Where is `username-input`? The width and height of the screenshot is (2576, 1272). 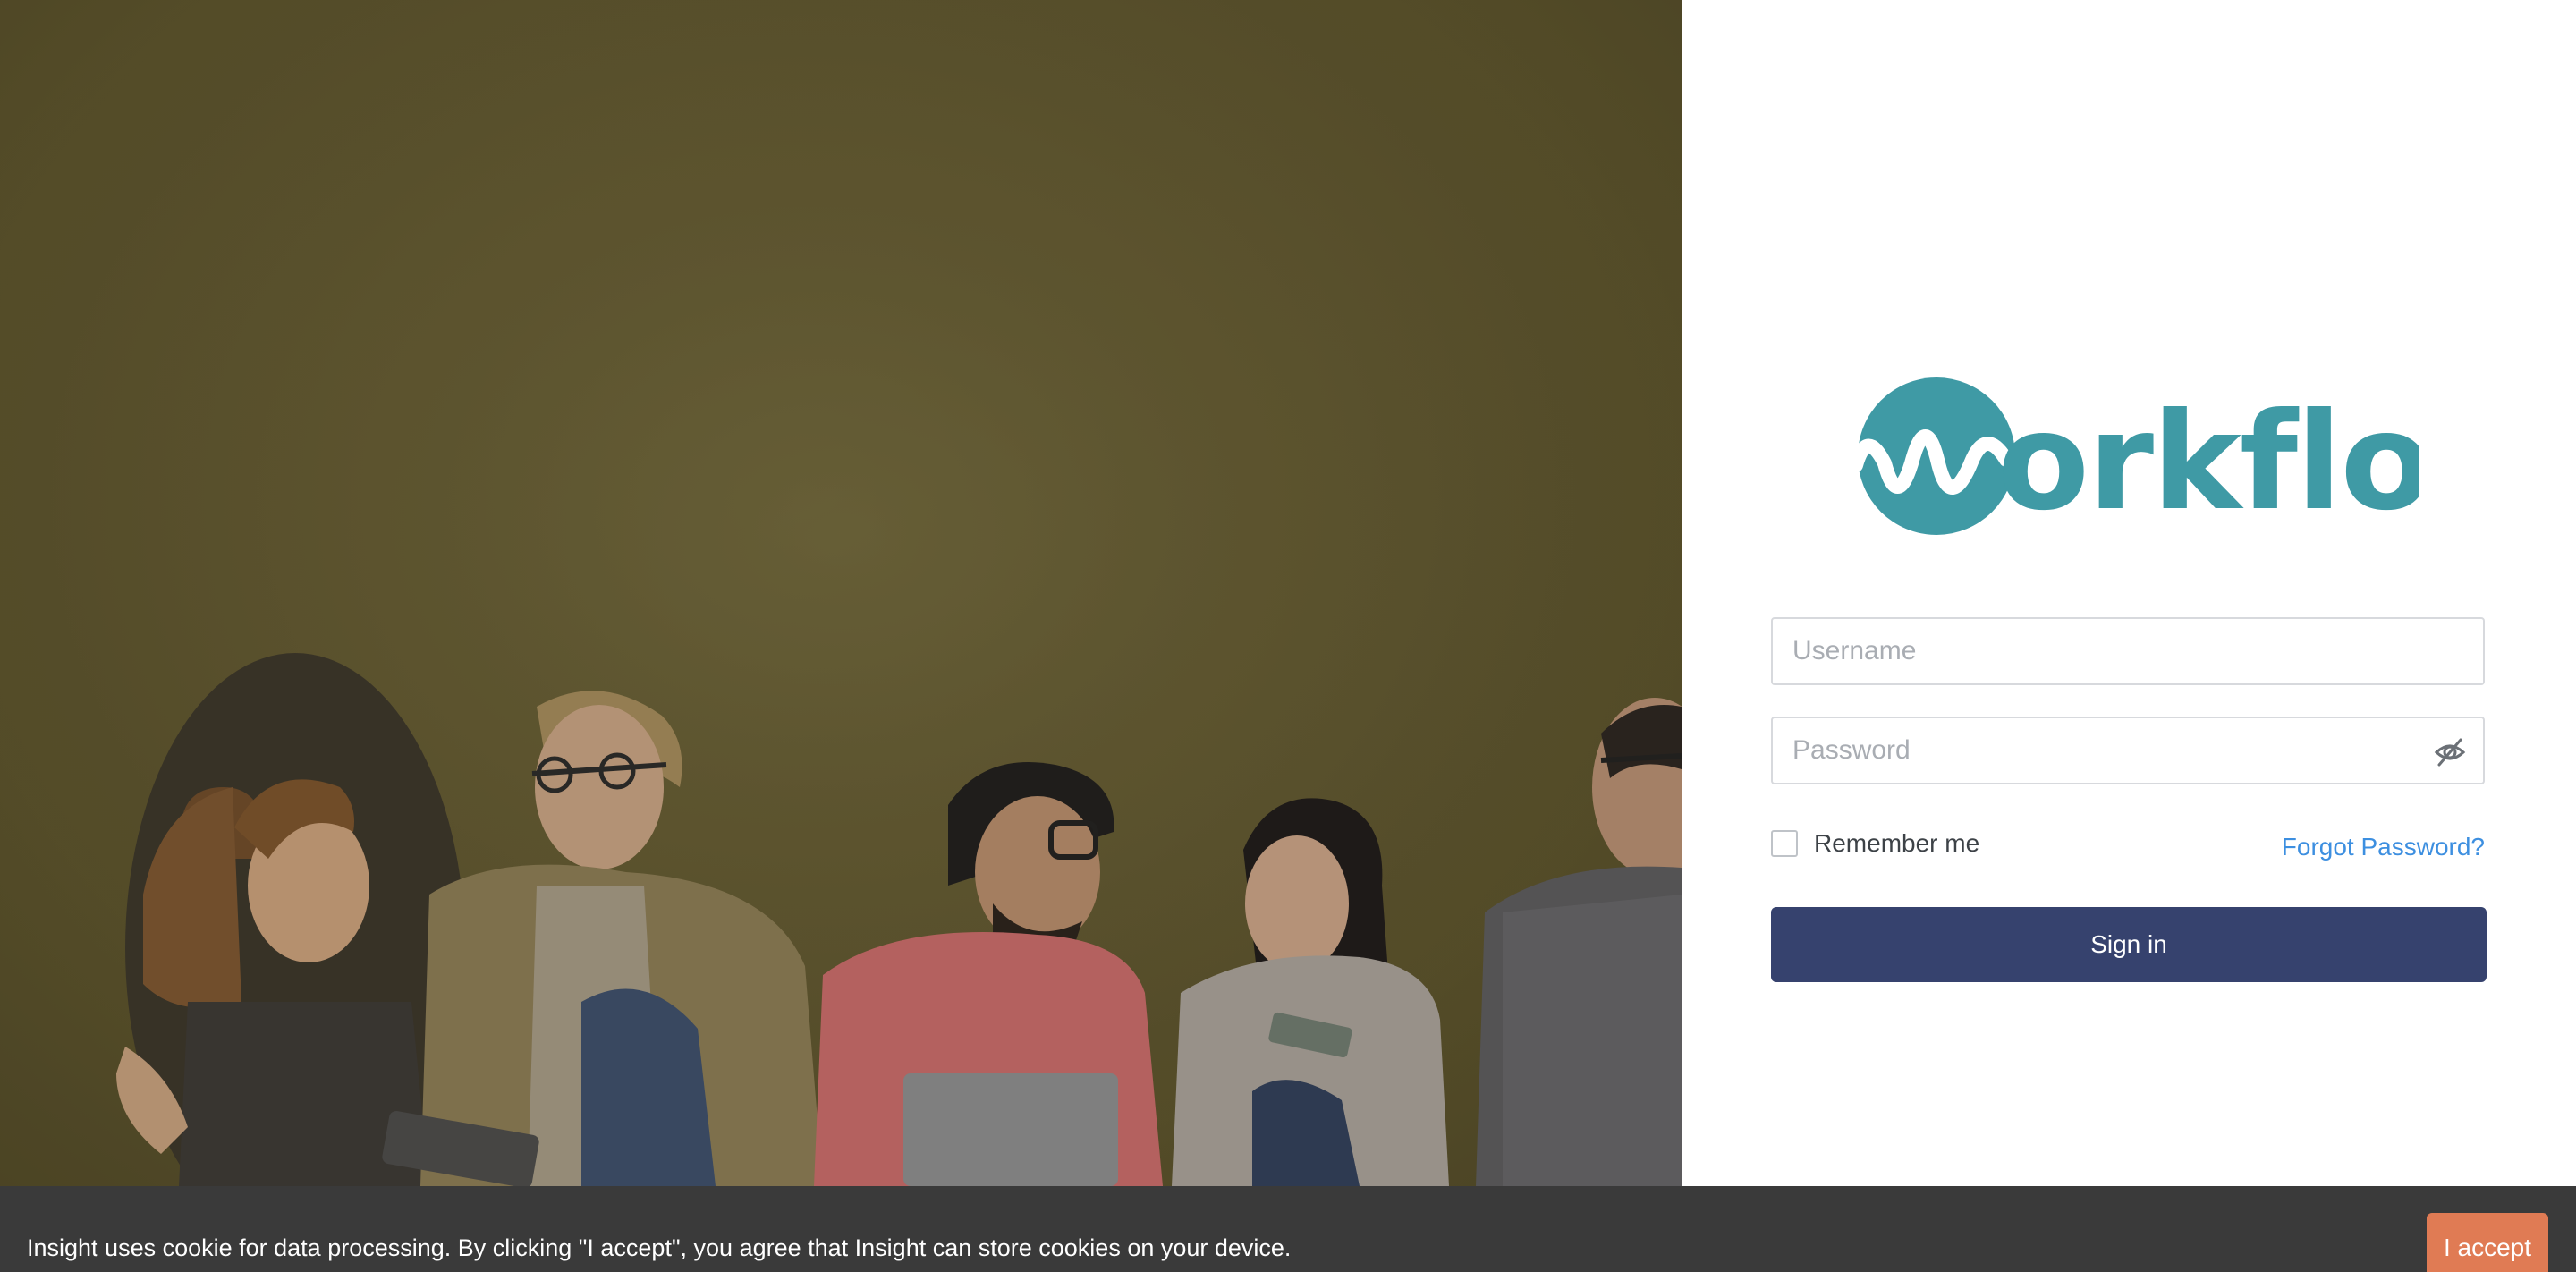
username-input is located at coordinates (2128, 651).